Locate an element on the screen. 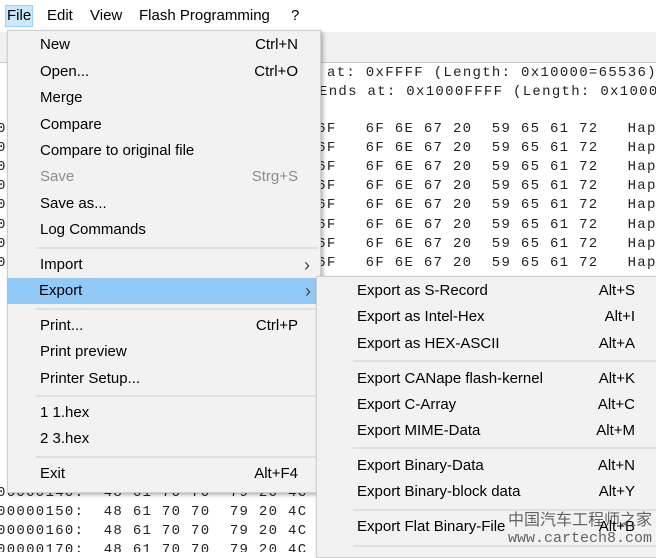  menu-item-label: Export as Intel-Hex is located at coordinates (421, 316).